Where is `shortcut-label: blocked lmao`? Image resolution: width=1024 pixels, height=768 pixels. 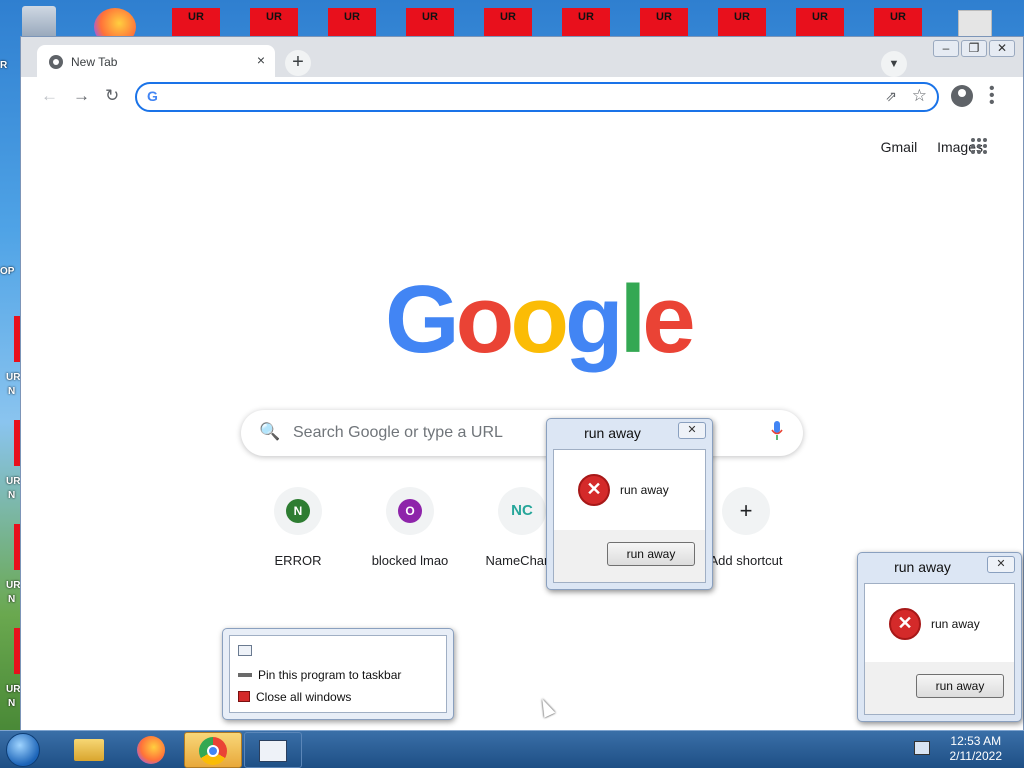 shortcut-label: blocked lmao is located at coordinates (410, 560).